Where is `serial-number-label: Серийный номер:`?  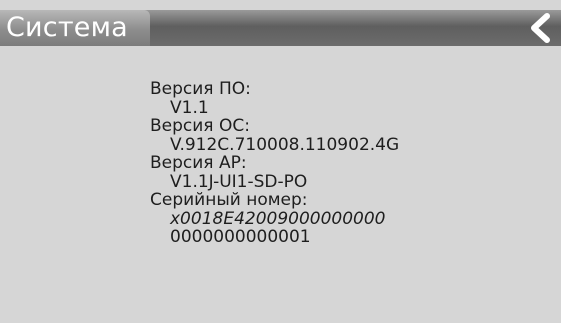 serial-number-label: Серийный номер: is located at coordinates (229, 200).